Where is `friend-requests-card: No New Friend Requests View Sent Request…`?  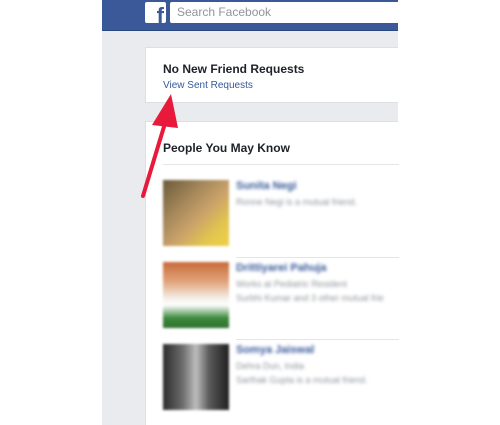
friend-requests-card: No New Friend Requests View Sent Request… is located at coordinates (271, 75).